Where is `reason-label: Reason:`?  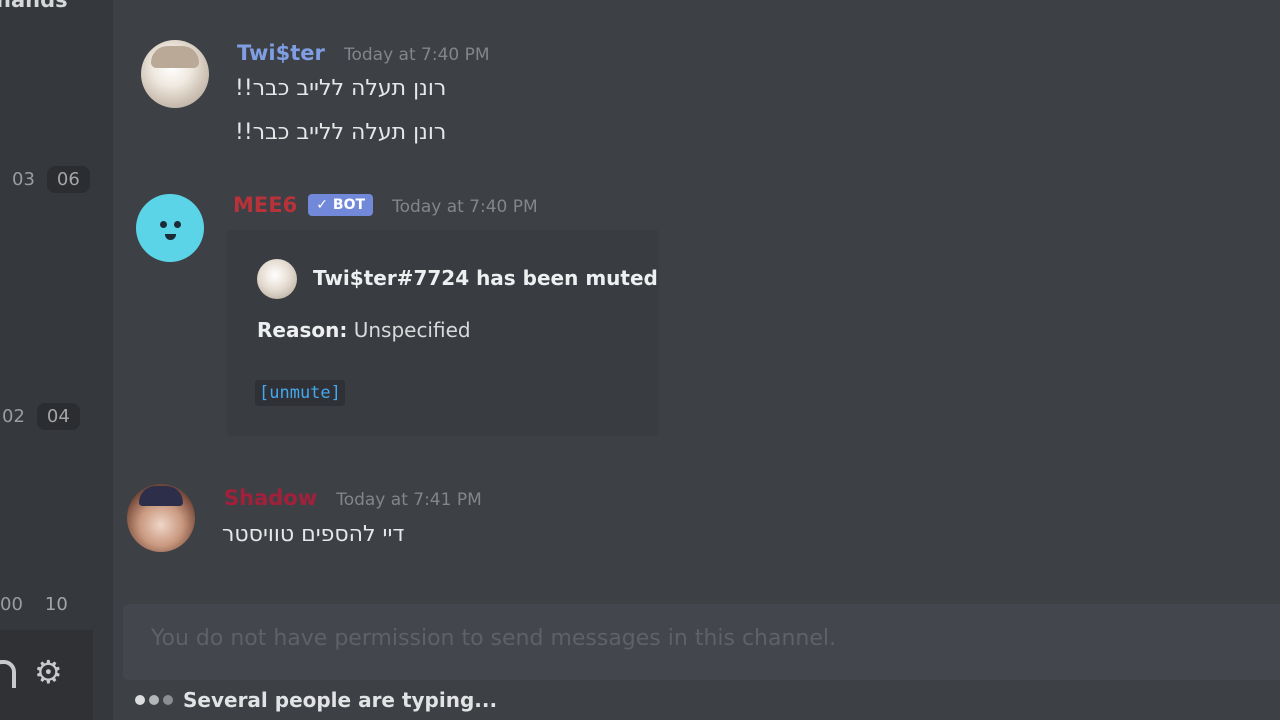
reason-label: Reason: is located at coordinates (302, 330).